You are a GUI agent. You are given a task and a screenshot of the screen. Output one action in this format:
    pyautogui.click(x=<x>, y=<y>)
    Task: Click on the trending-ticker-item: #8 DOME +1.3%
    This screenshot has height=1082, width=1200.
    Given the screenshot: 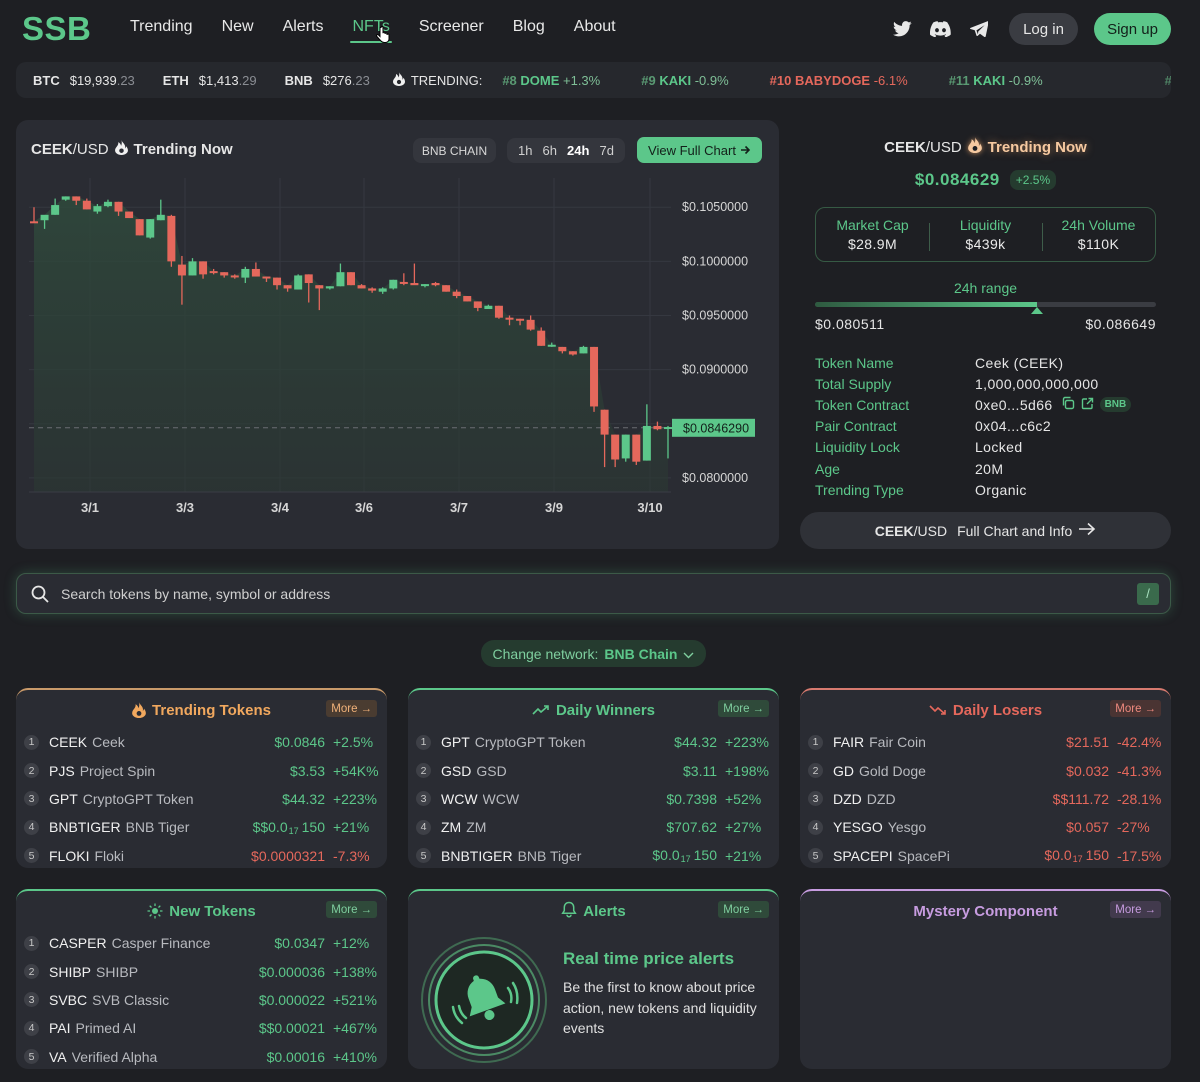 What is the action you would take?
    pyautogui.click(x=551, y=80)
    